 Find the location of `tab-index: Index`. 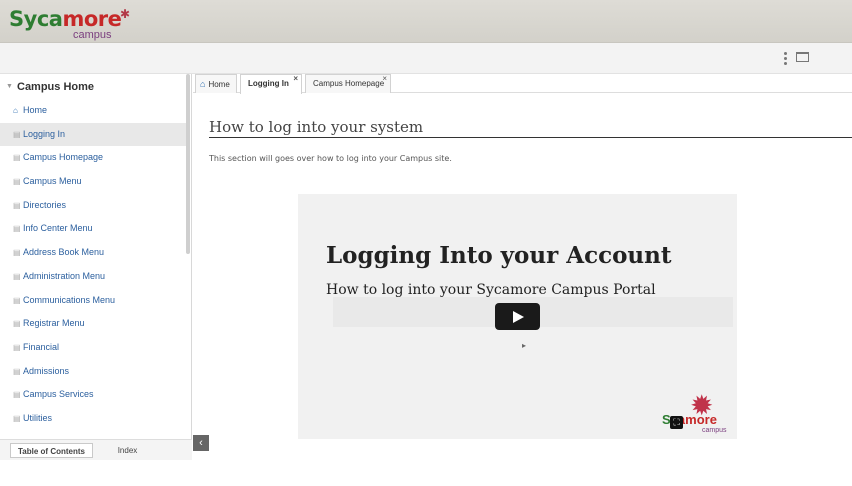

tab-index: Index is located at coordinates (127, 450).